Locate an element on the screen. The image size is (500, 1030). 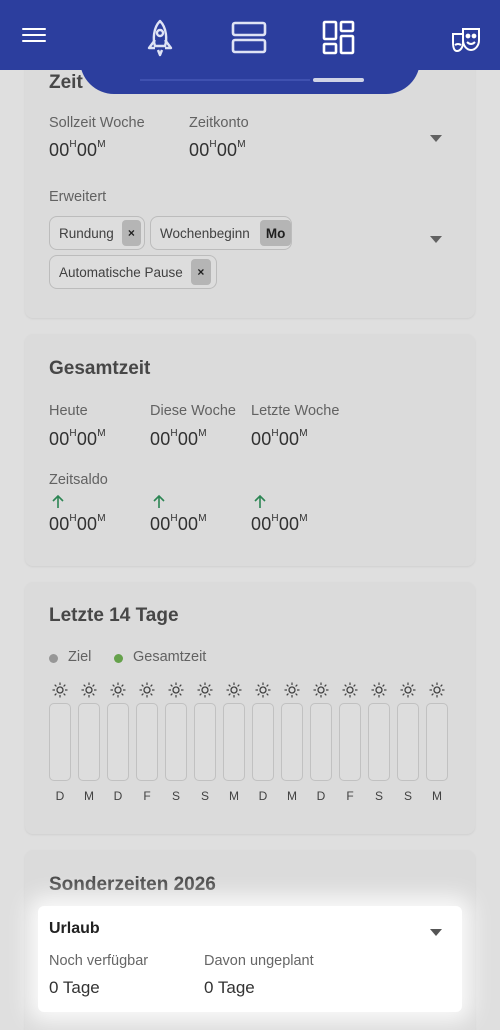
legend-gesamtzeit-dot is located at coordinates (118, 658).